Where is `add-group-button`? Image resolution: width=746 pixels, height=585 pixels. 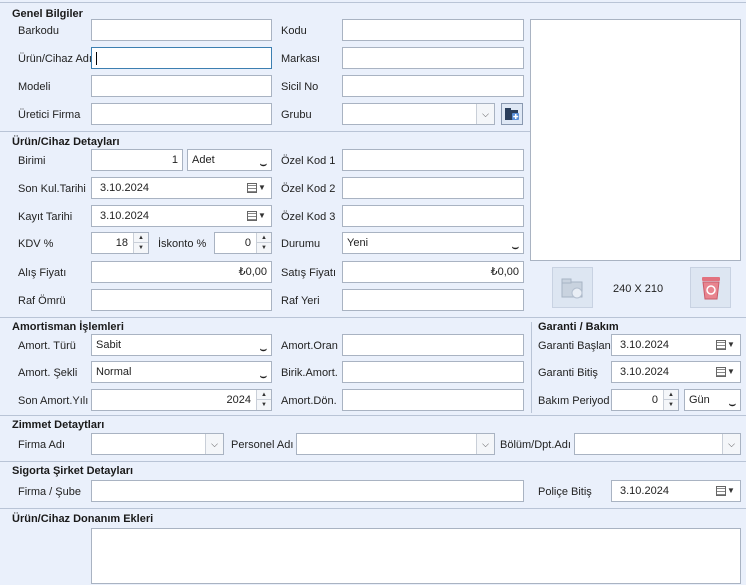
add-group-button is located at coordinates (512, 114).